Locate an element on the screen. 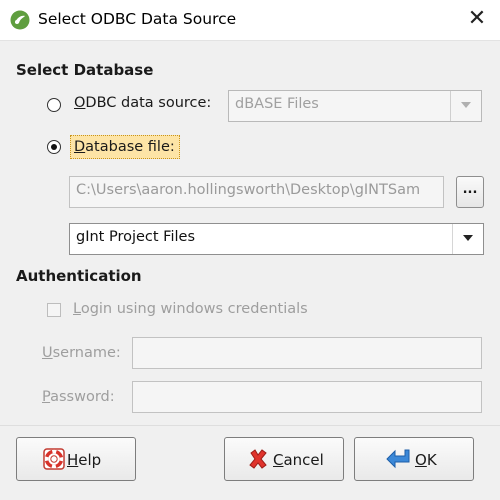 This screenshot has height=500, width=500. odbc-data-source-label: ODBC data source: is located at coordinates (142, 103).